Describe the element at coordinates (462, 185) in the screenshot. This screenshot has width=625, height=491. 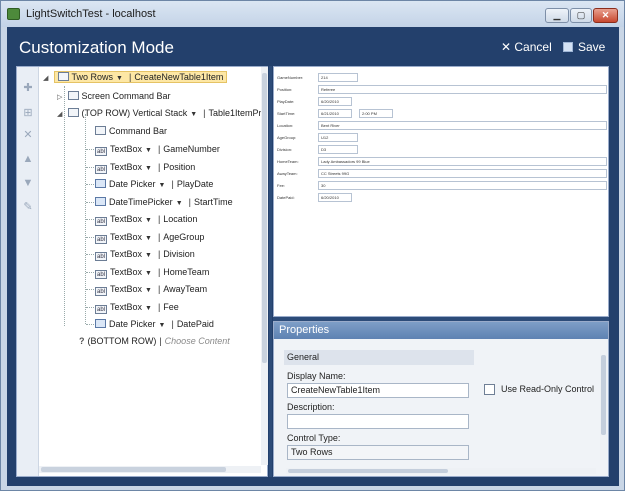
I see `preview-field-input: 30` at that location.